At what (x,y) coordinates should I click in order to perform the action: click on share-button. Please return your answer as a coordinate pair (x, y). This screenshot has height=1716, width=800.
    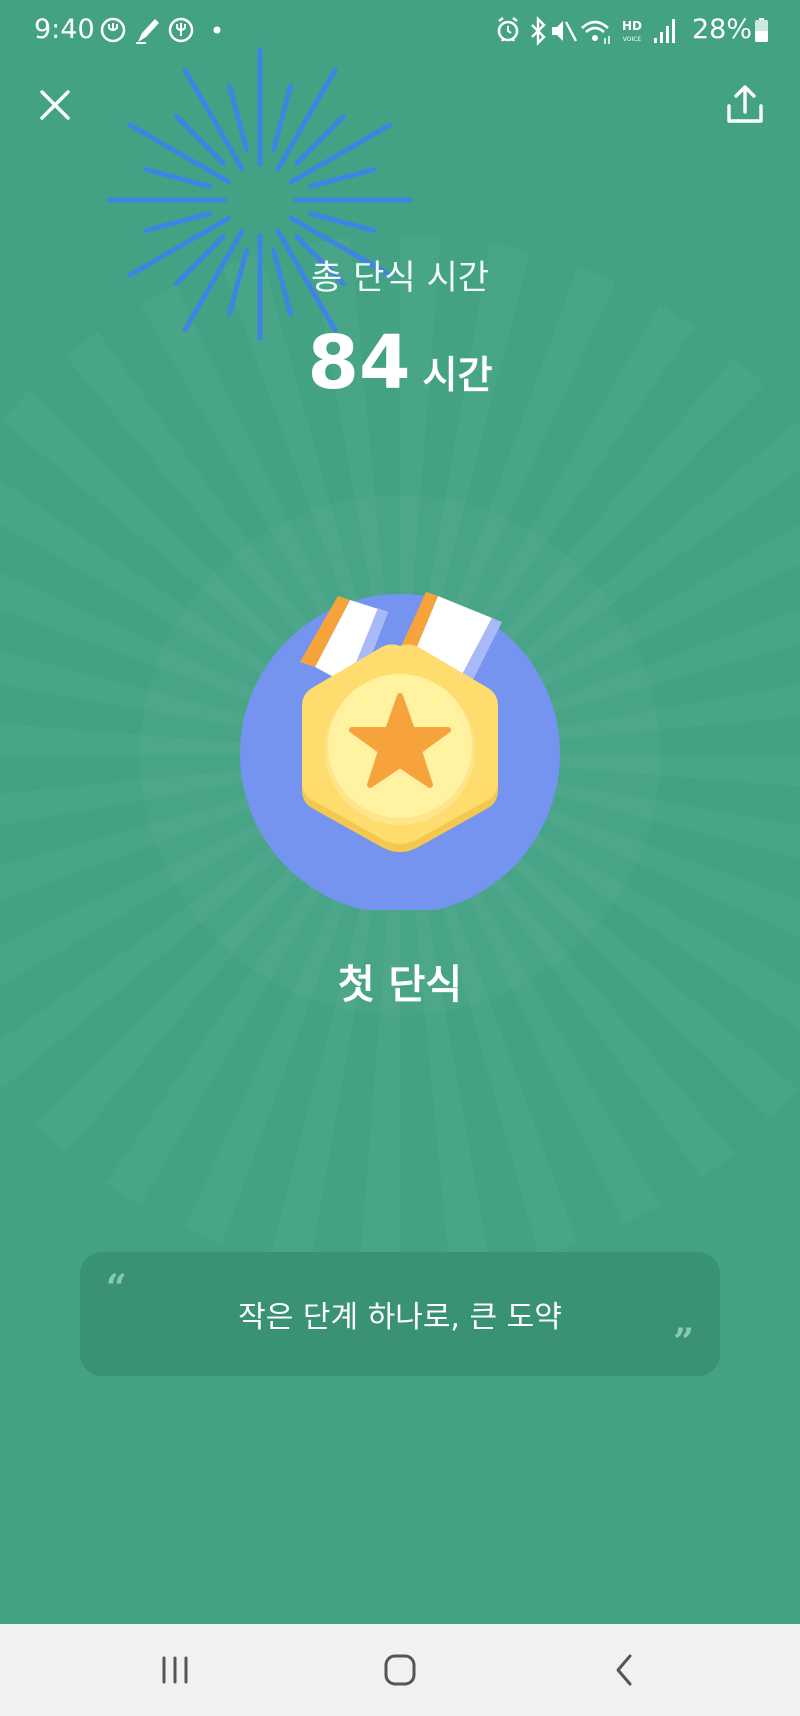
    Looking at the image, I should click on (745, 105).